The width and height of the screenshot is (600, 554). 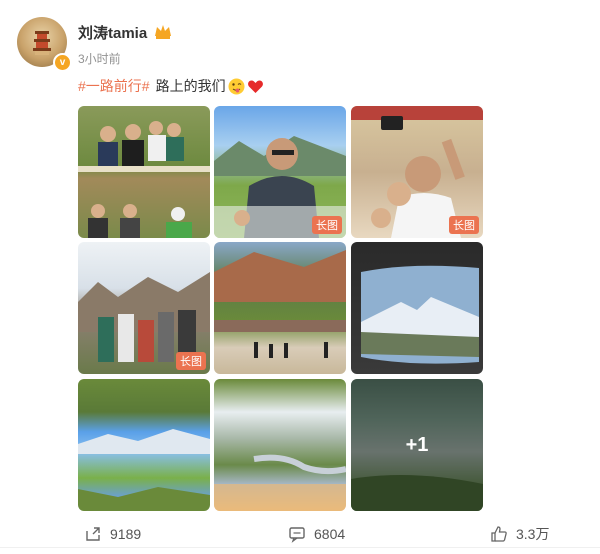 I want to click on hashtag-link: #一路前行#, so click(x=114, y=86).